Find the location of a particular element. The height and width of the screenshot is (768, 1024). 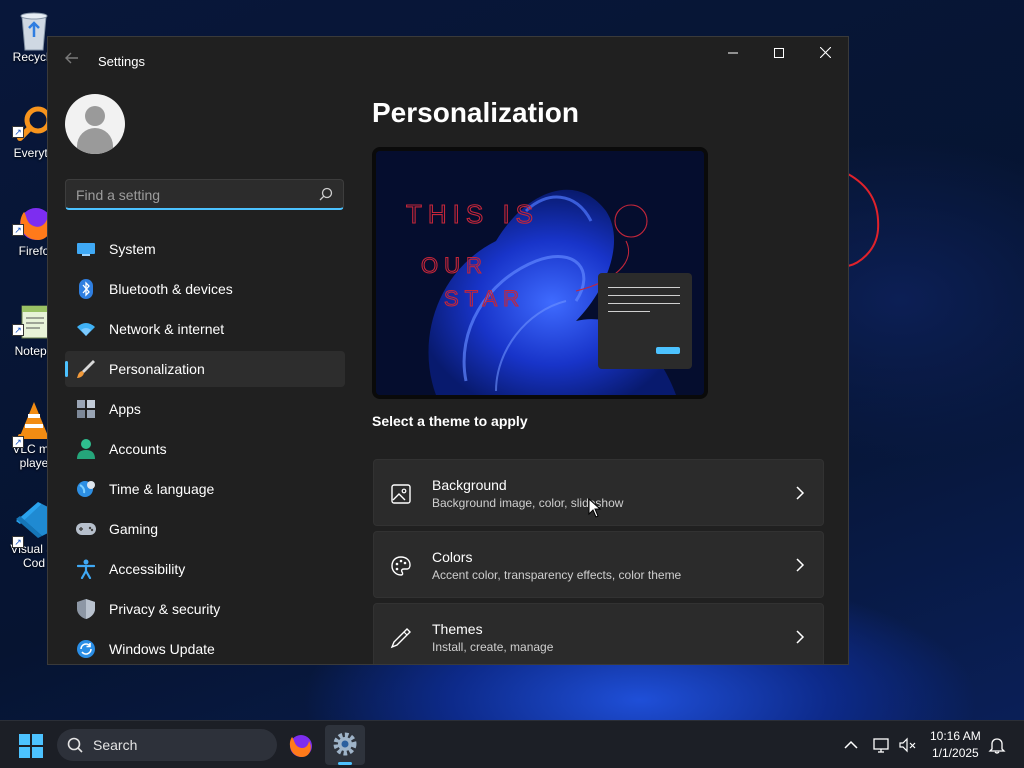

red-scribble-annotation is located at coordinates (863, 220).